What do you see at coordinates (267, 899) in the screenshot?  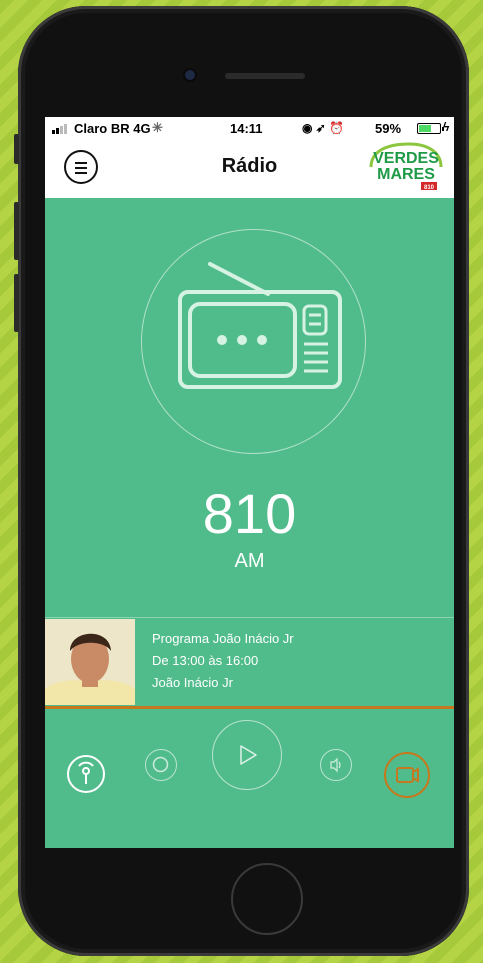 I see `home-button` at bounding box center [267, 899].